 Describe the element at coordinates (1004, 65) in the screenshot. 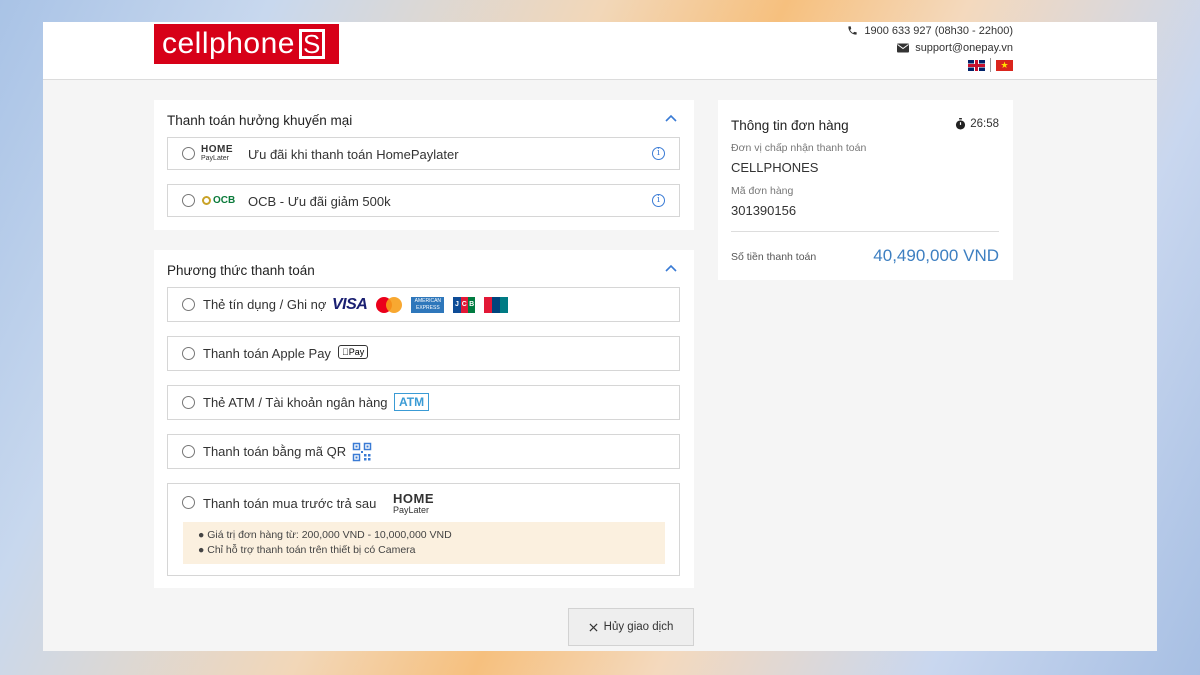

I see `vn-flag-icon: ★` at that location.